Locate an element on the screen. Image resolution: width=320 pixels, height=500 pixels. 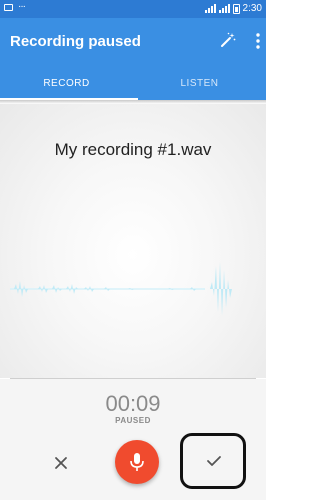
page-title: Recording paused is located at coordinates (75, 41).